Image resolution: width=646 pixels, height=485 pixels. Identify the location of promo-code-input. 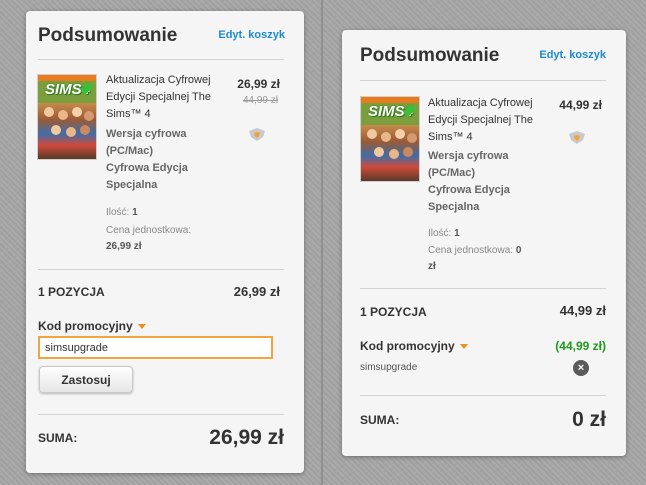
(155, 347).